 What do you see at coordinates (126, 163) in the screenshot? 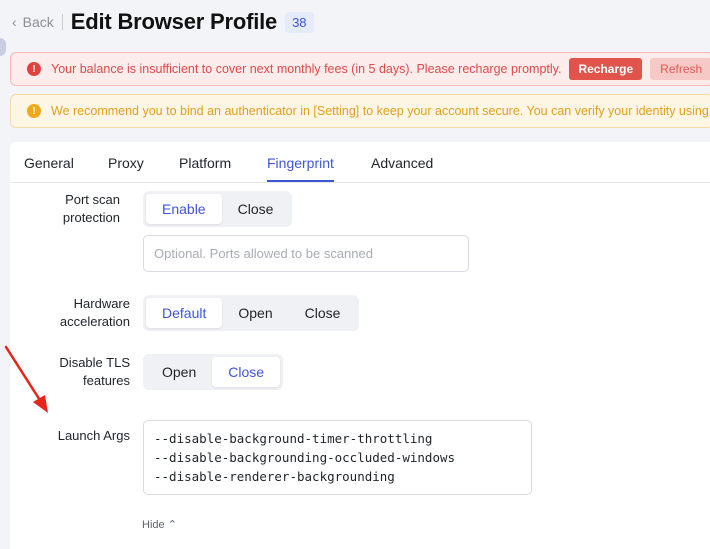
I see `tab-proxy: Proxy` at bounding box center [126, 163].